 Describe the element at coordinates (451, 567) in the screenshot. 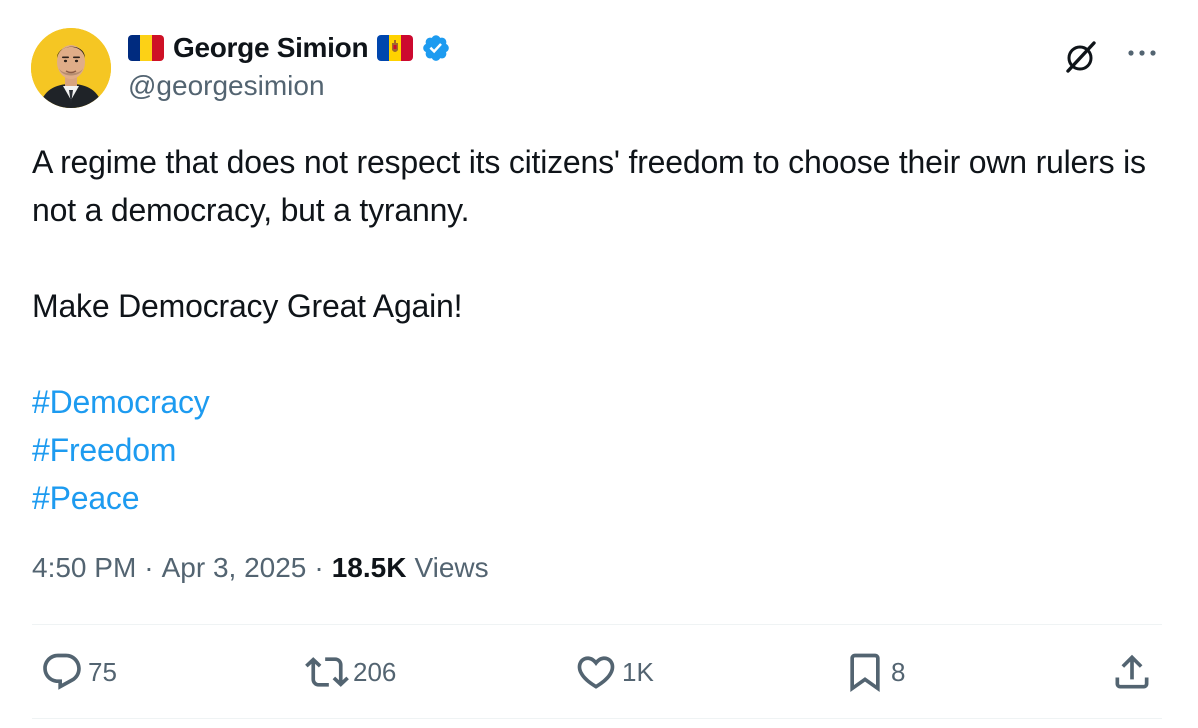

I see `views-label: Views` at that location.